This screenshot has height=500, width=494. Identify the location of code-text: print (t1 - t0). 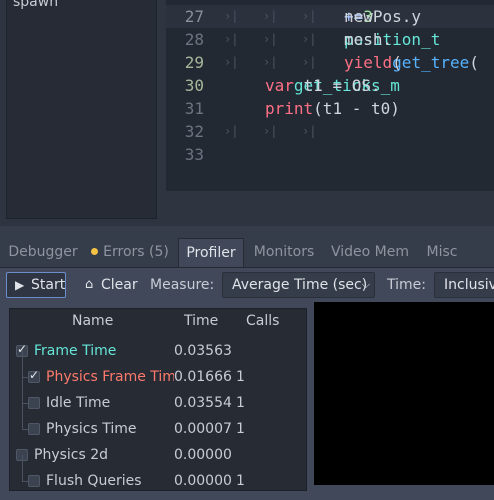
(332, 108).